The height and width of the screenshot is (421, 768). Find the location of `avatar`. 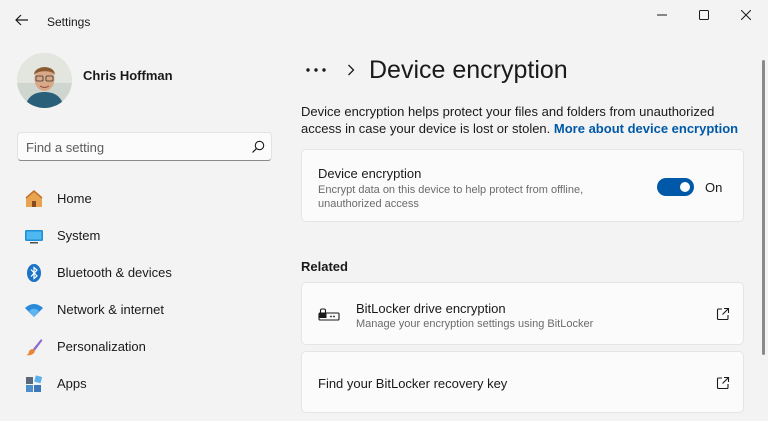

avatar is located at coordinates (44, 80).